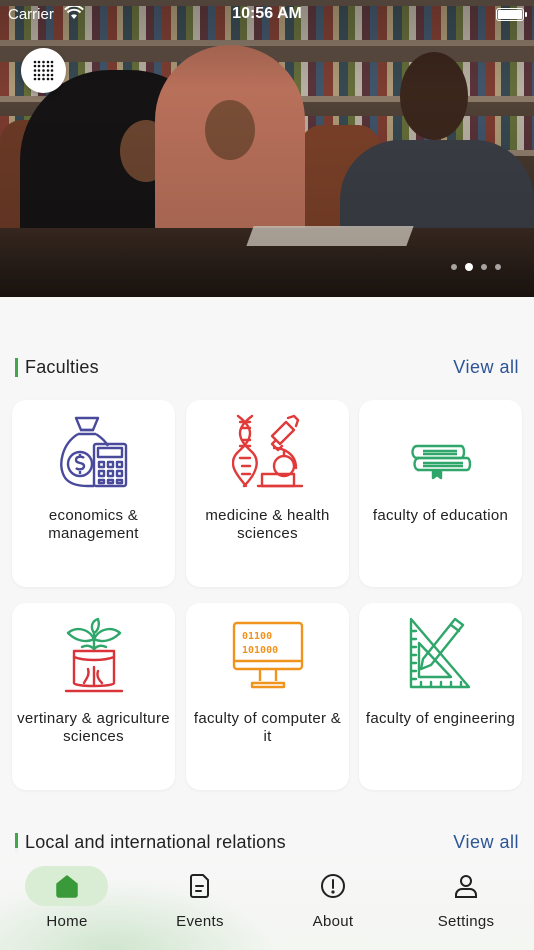 The image size is (534, 950). I want to click on faculty-card-label: faculty of education, so click(440, 515).